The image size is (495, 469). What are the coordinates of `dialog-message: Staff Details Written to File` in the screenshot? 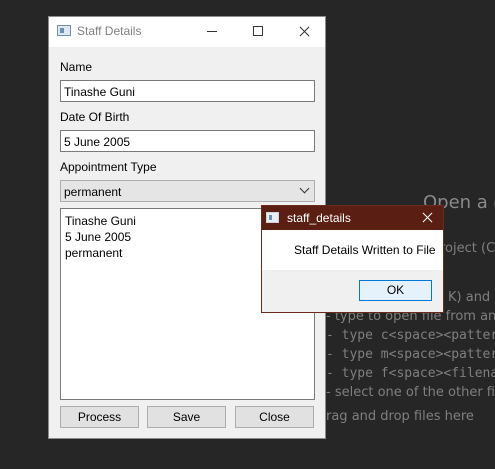 It's located at (365, 250).